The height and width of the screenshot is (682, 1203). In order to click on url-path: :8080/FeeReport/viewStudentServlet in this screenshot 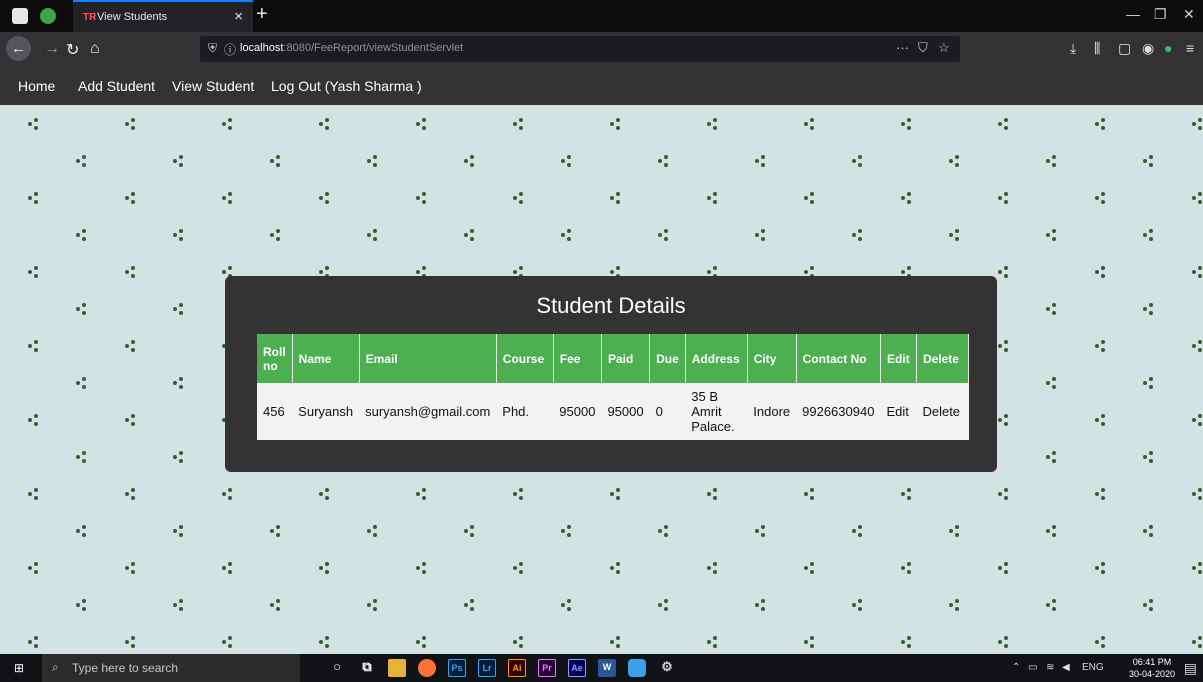, I will do `click(373, 48)`.